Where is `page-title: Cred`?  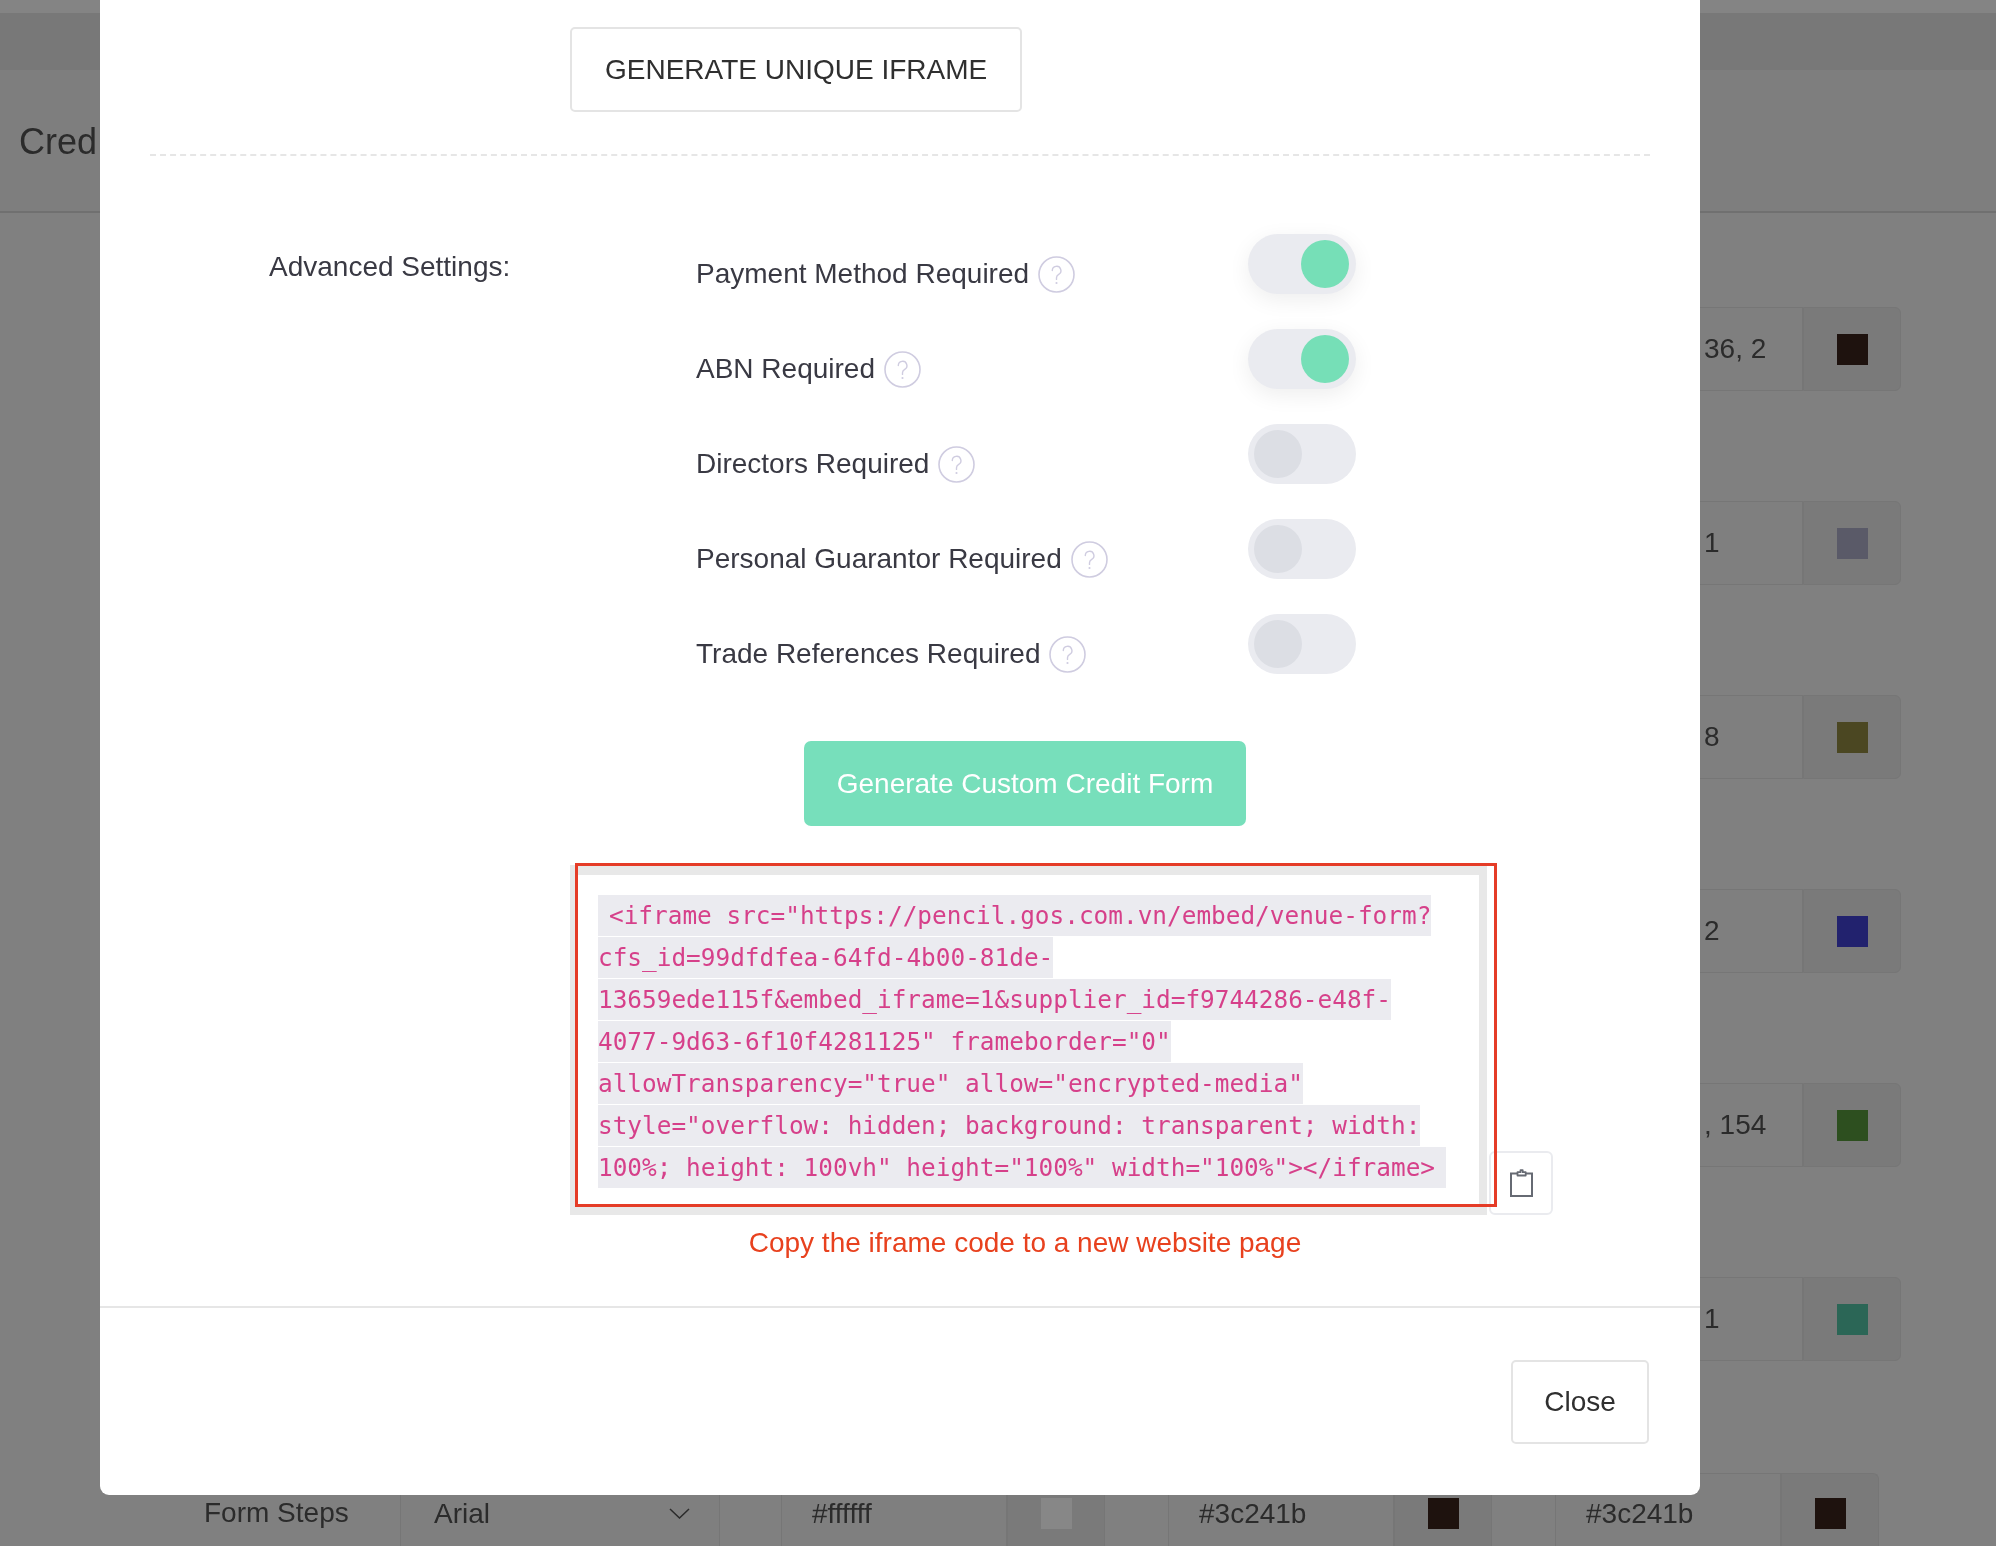 page-title: Cred is located at coordinates (58, 142).